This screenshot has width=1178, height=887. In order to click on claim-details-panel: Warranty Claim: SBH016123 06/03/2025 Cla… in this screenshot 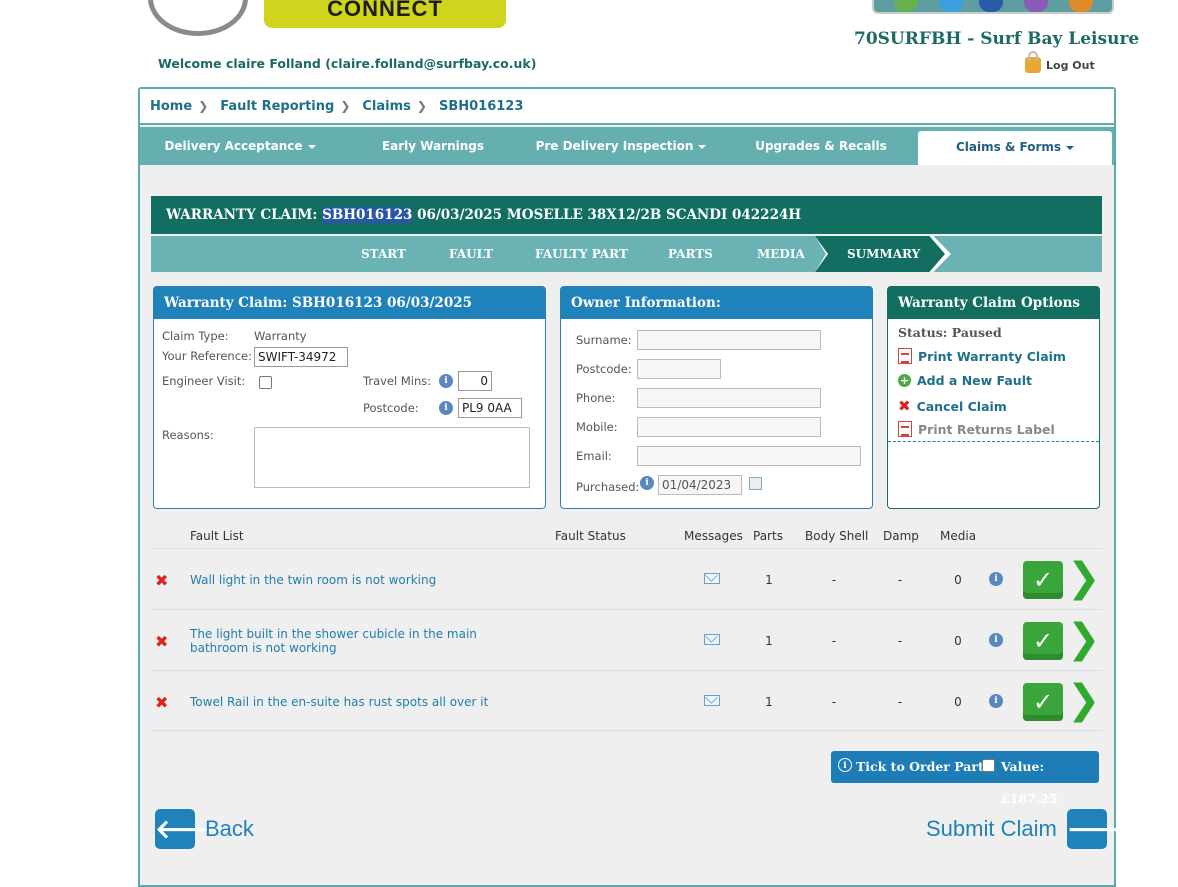, I will do `click(349, 397)`.